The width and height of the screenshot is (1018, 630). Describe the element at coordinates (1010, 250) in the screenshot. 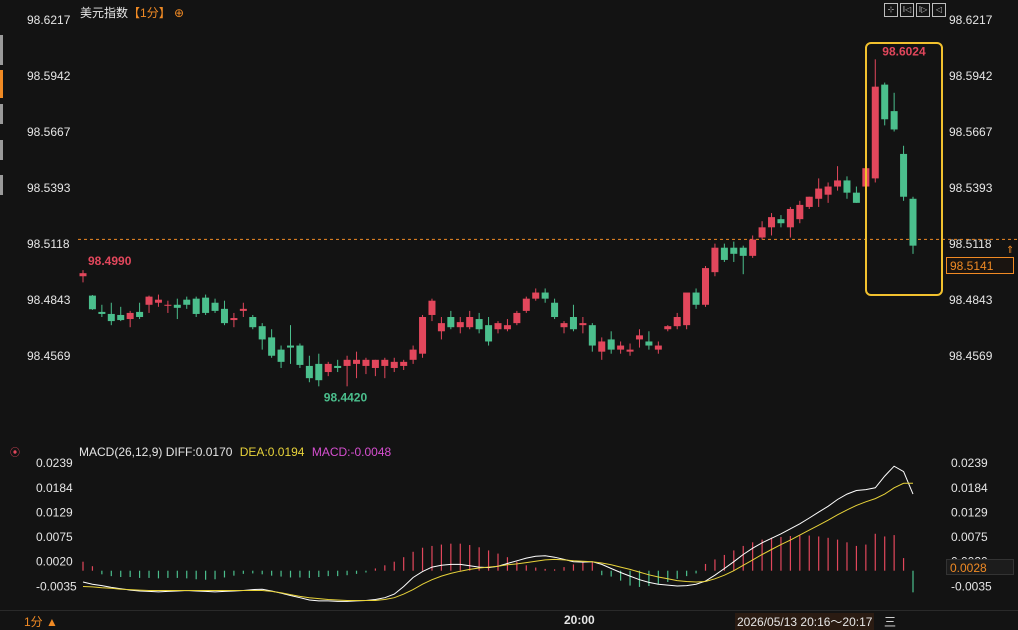

I see `price-scroll-arrow-icon: ⇑` at that location.